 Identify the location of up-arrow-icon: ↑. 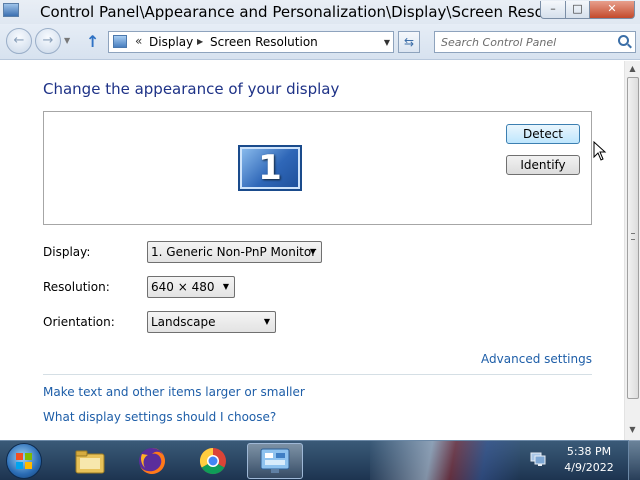
(92, 41).